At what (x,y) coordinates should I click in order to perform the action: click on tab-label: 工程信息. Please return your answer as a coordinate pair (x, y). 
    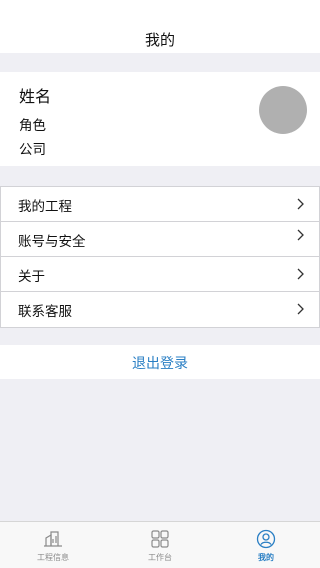
    Looking at the image, I should click on (53, 557).